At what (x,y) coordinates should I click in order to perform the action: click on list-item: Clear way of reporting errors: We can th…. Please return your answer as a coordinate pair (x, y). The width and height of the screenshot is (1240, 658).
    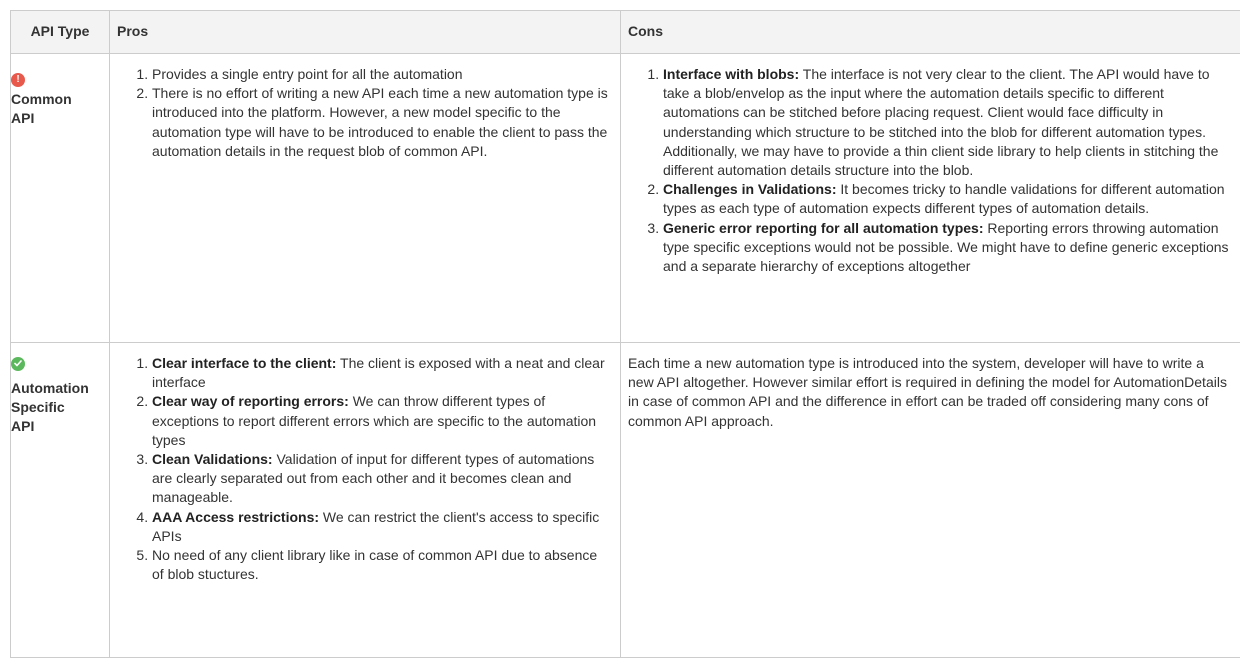
    Looking at the image, I should click on (382, 421).